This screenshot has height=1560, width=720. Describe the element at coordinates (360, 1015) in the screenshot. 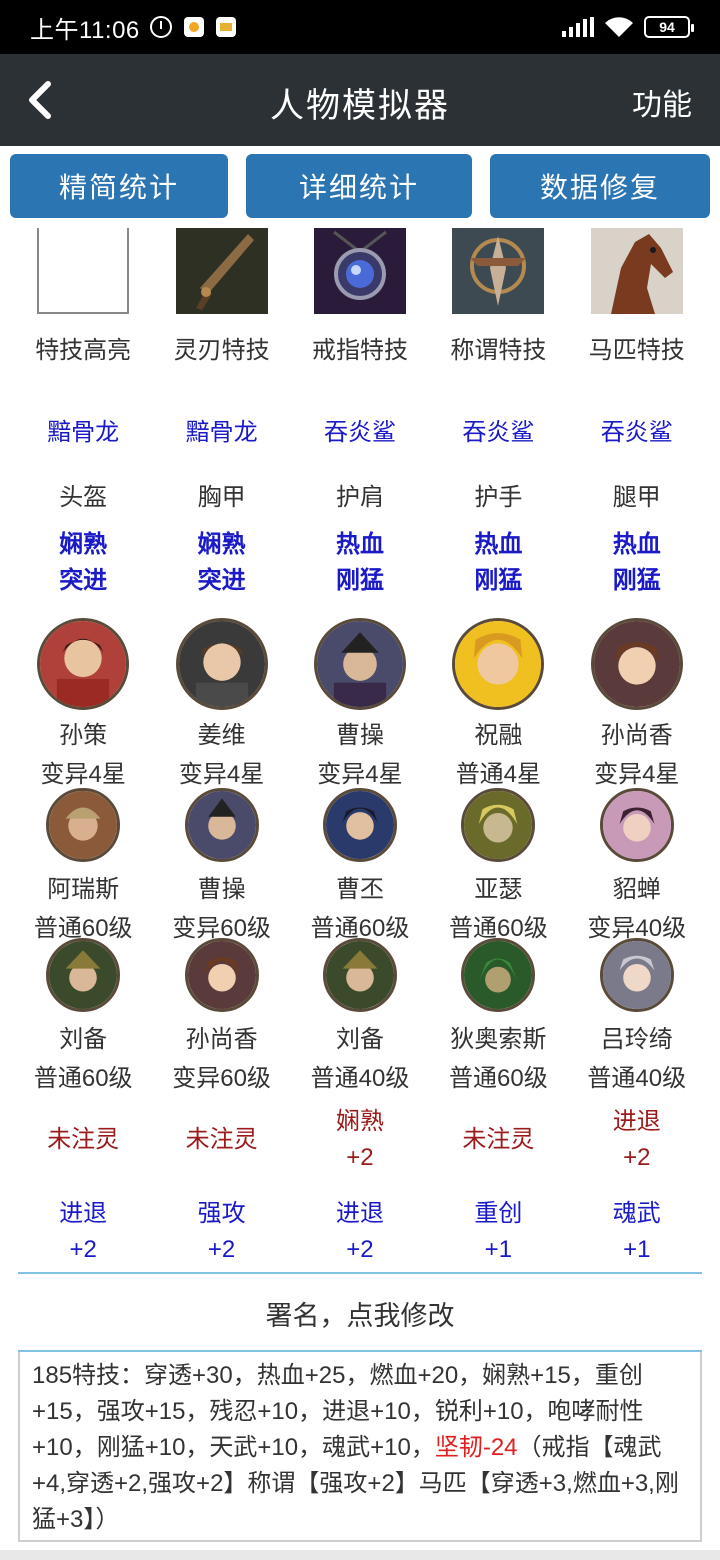

I see `support-hero-card: 刘备 普通40级` at that location.